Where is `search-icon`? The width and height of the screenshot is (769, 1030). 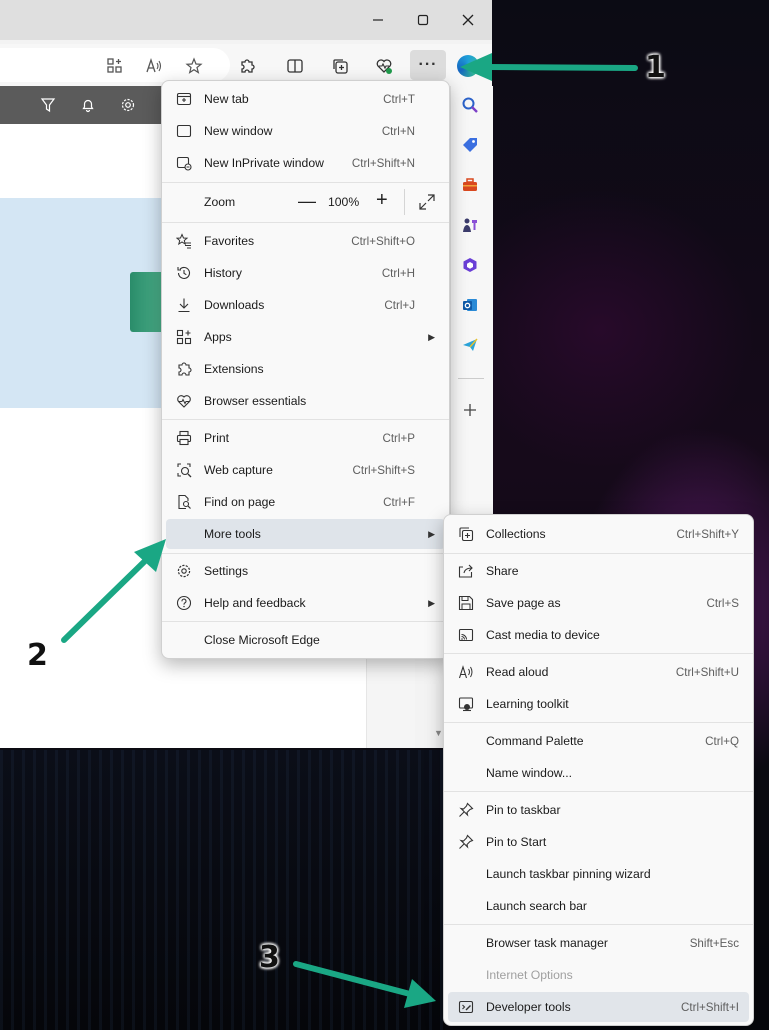
search-icon is located at coordinates (470, 105).